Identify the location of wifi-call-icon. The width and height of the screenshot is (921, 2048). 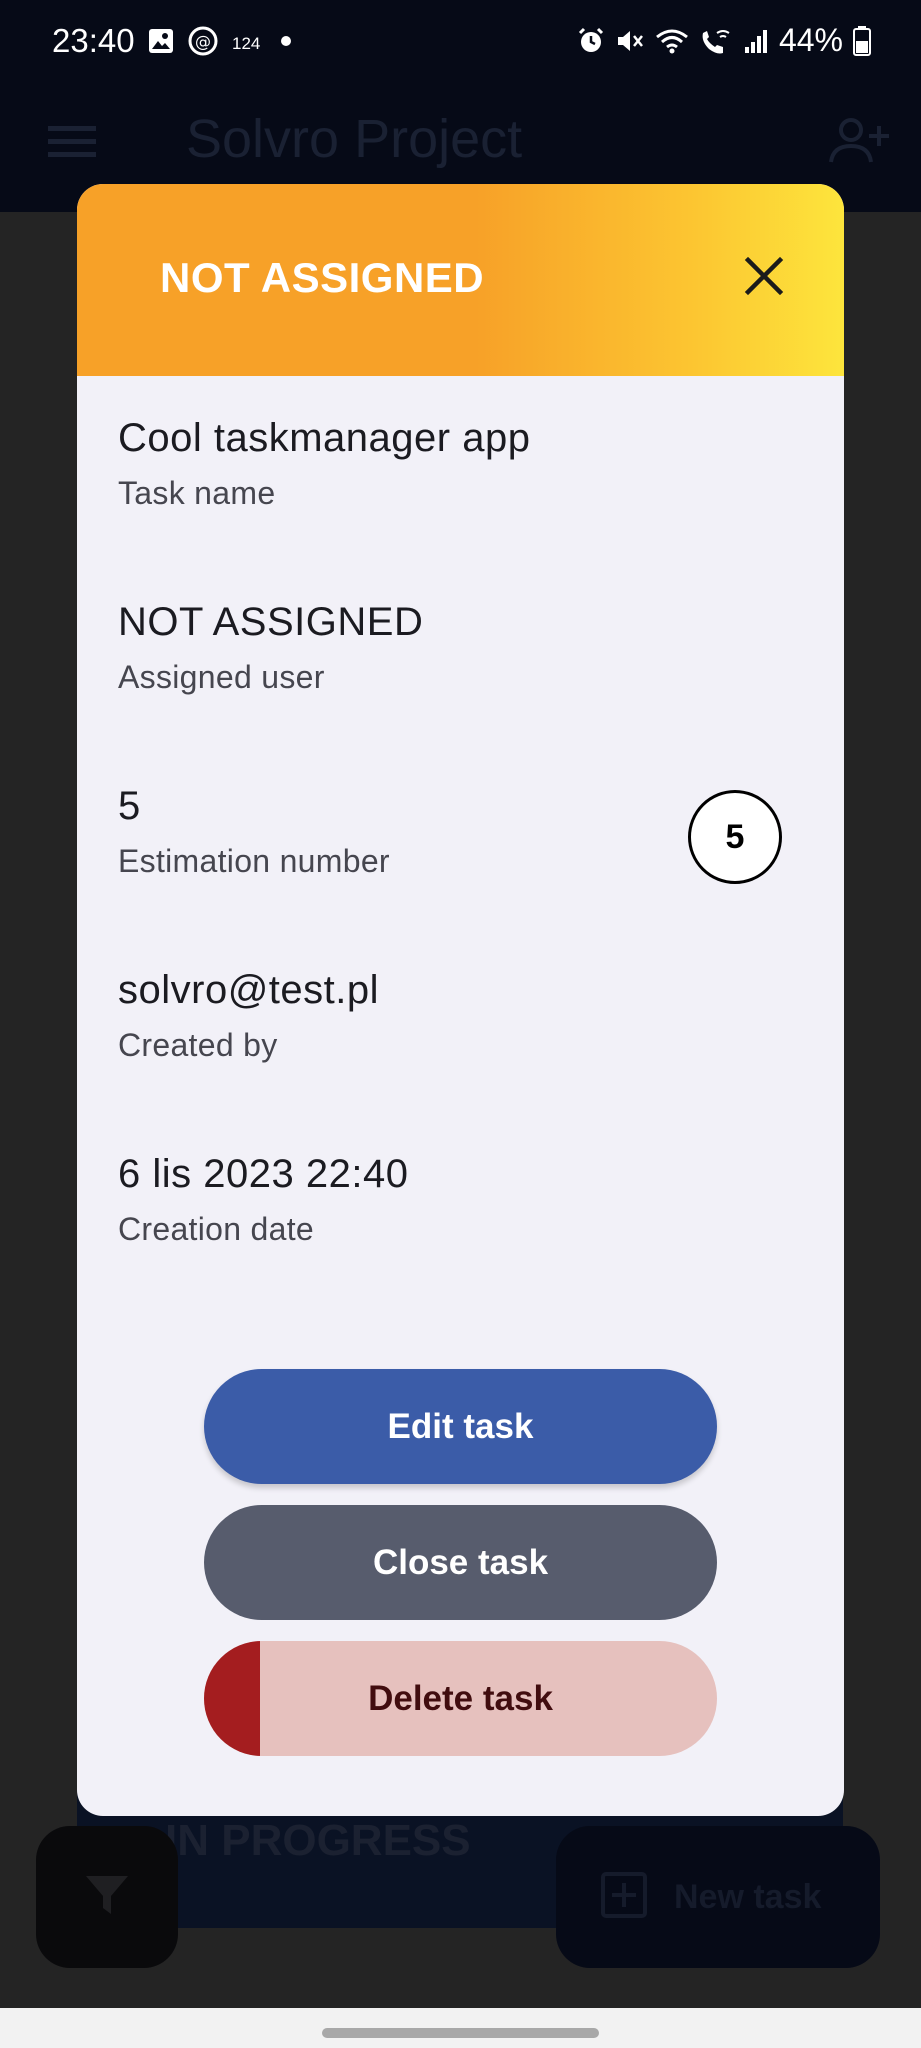
(716, 41).